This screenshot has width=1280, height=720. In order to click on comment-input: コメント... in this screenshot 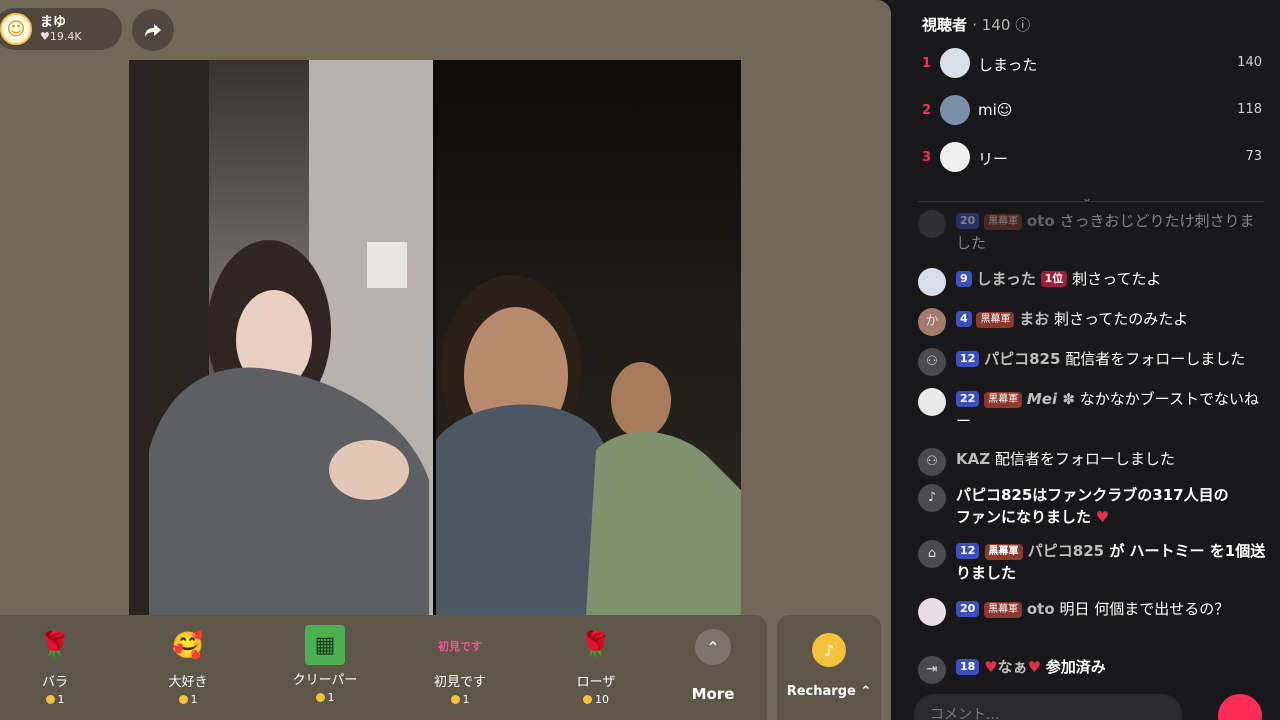, I will do `click(1048, 707)`.